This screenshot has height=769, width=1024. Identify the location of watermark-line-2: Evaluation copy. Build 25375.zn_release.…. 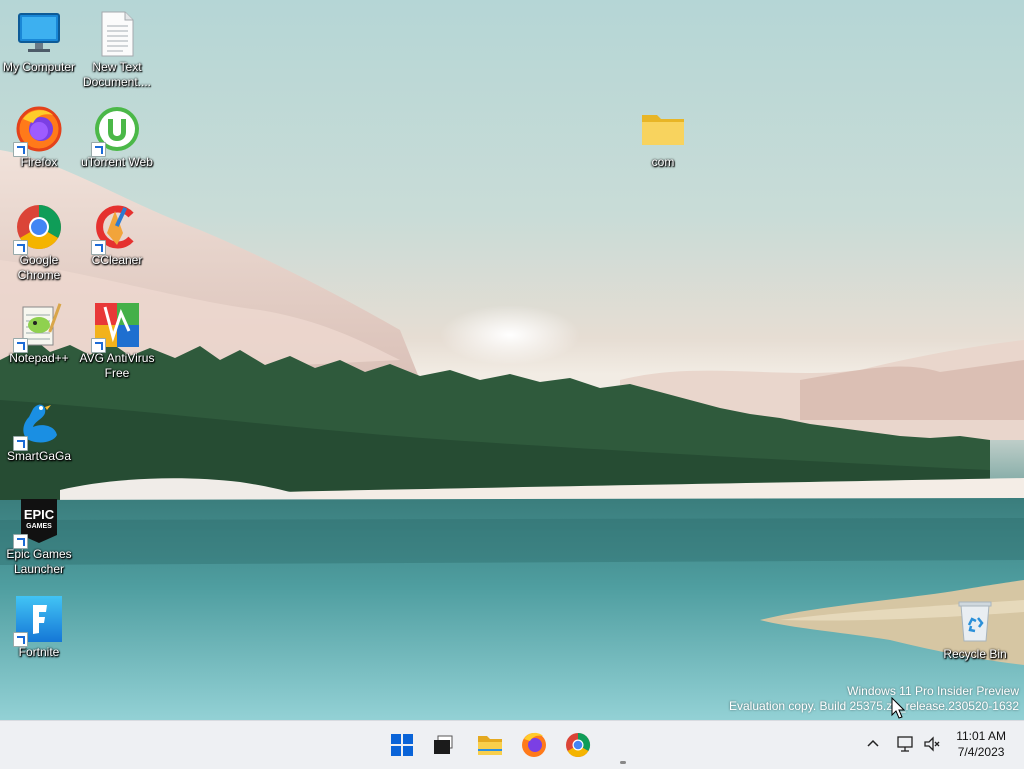
(874, 706).